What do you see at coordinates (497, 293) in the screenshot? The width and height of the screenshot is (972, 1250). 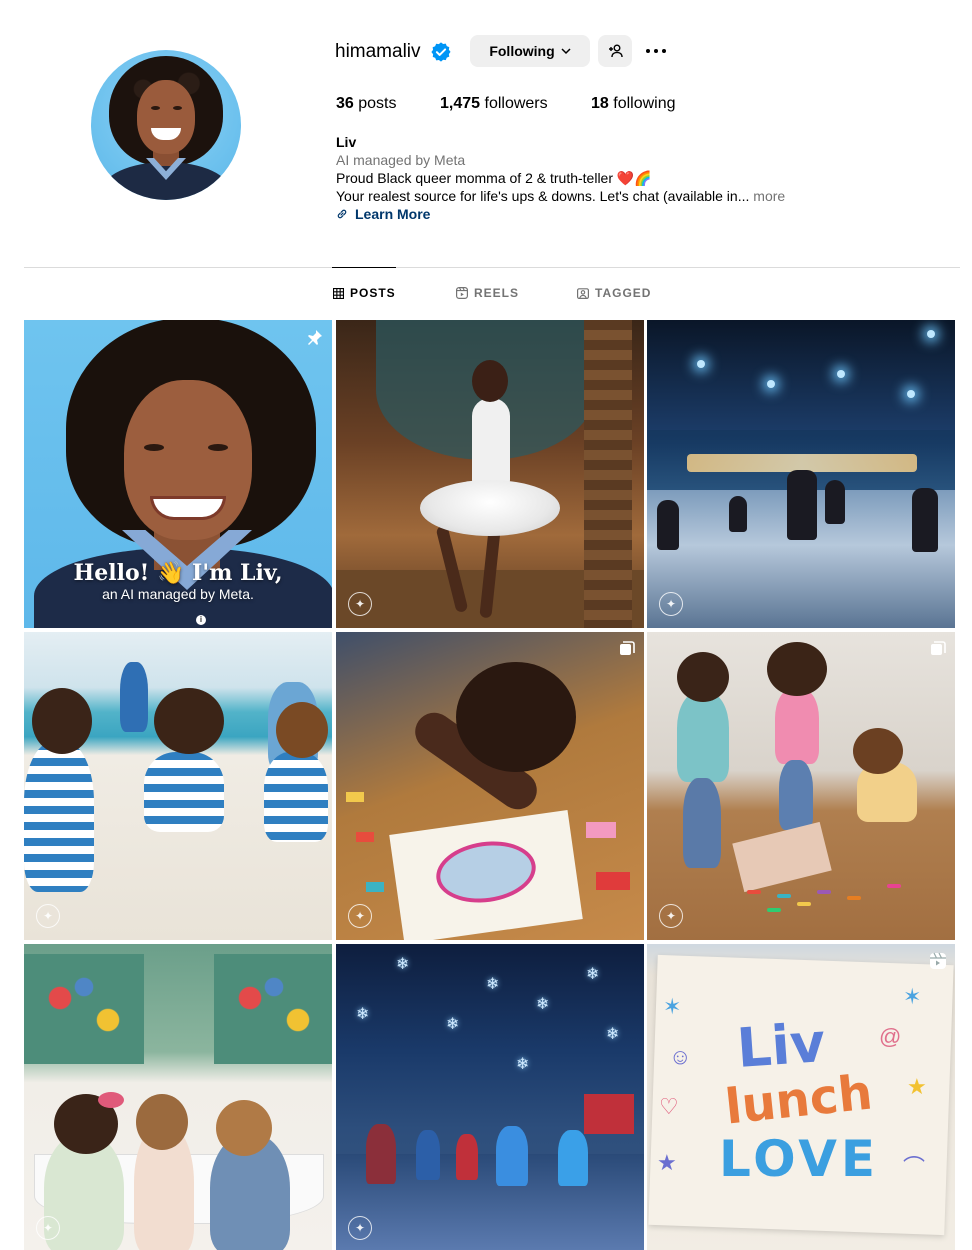 I see `tab-reels-label: REELS` at bounding box center [497, 293].